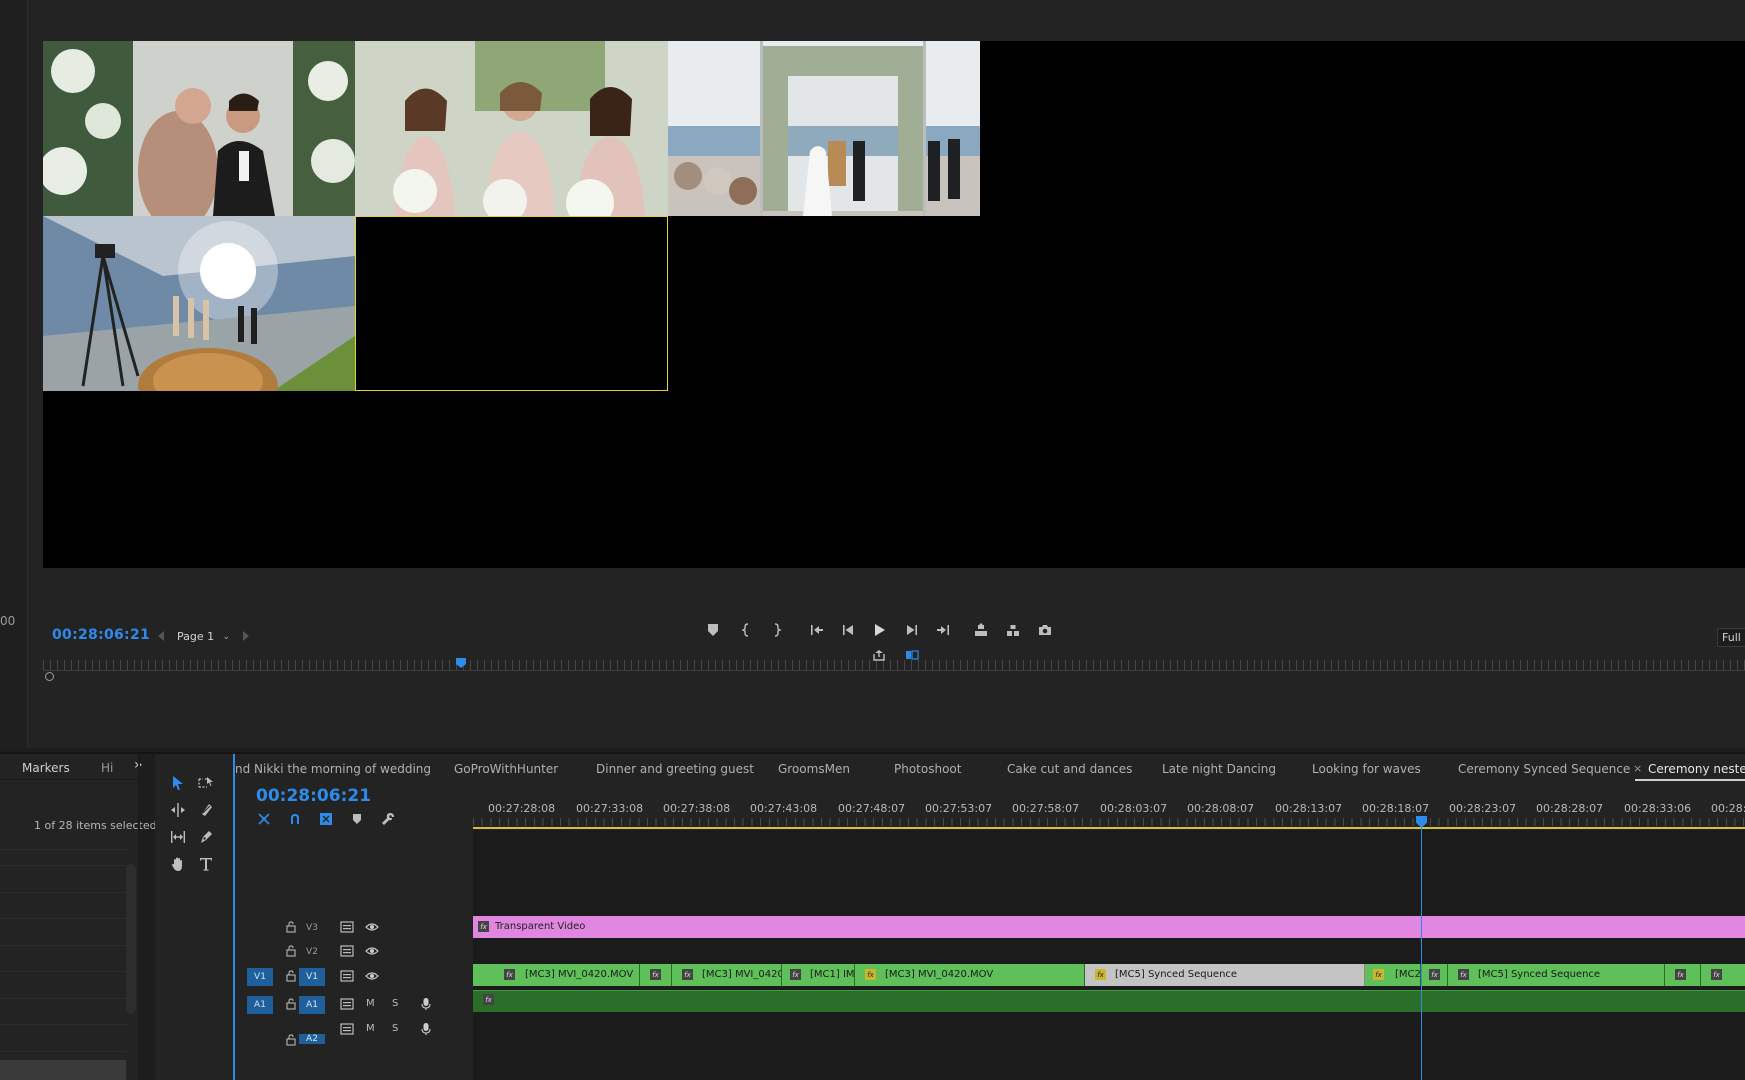 The height and width of the screenshot is (1080, 1745). I want to click on clip-v1: fx [MC3] MVI_0420.MOV, so click(970, 975).